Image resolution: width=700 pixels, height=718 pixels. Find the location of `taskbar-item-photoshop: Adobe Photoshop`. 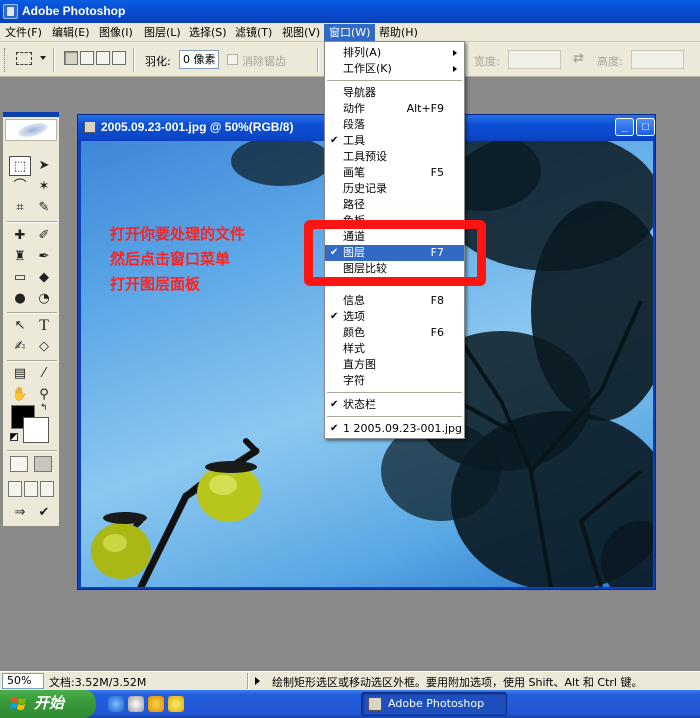

taskbar-item-photoshop: Adobe Photoshop is located at coordinates (434, 704).